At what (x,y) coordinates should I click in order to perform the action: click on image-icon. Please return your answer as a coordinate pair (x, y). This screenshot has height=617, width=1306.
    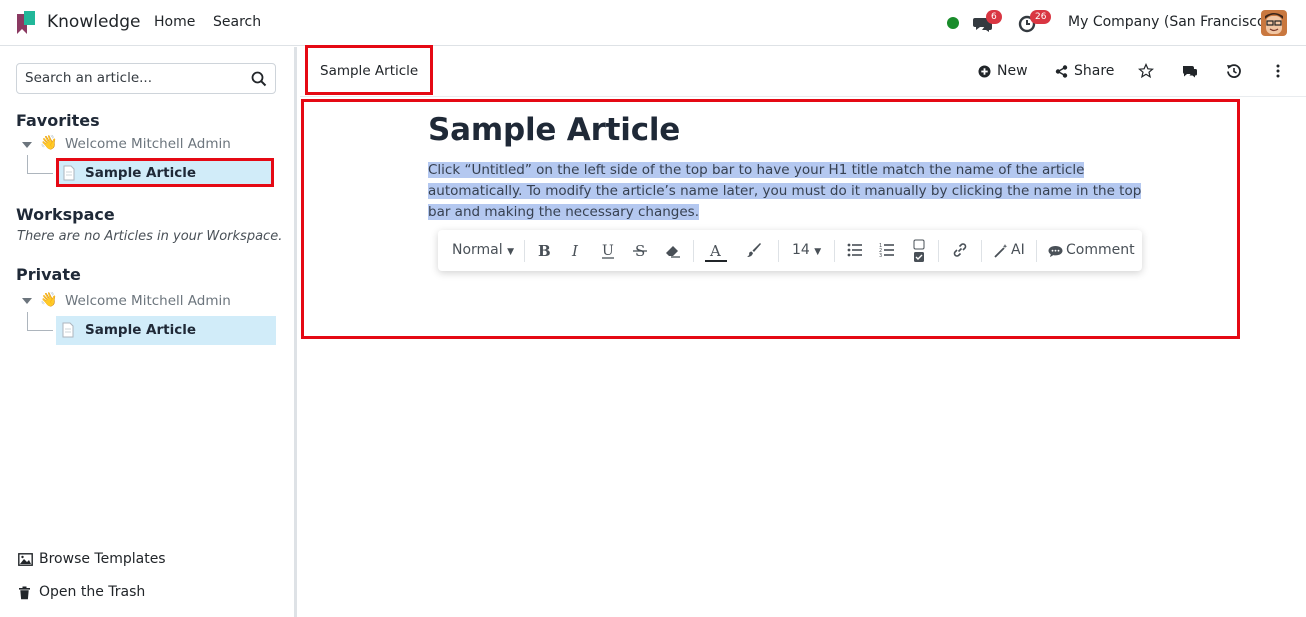
    Looking at the image, I should click on (25, 559).